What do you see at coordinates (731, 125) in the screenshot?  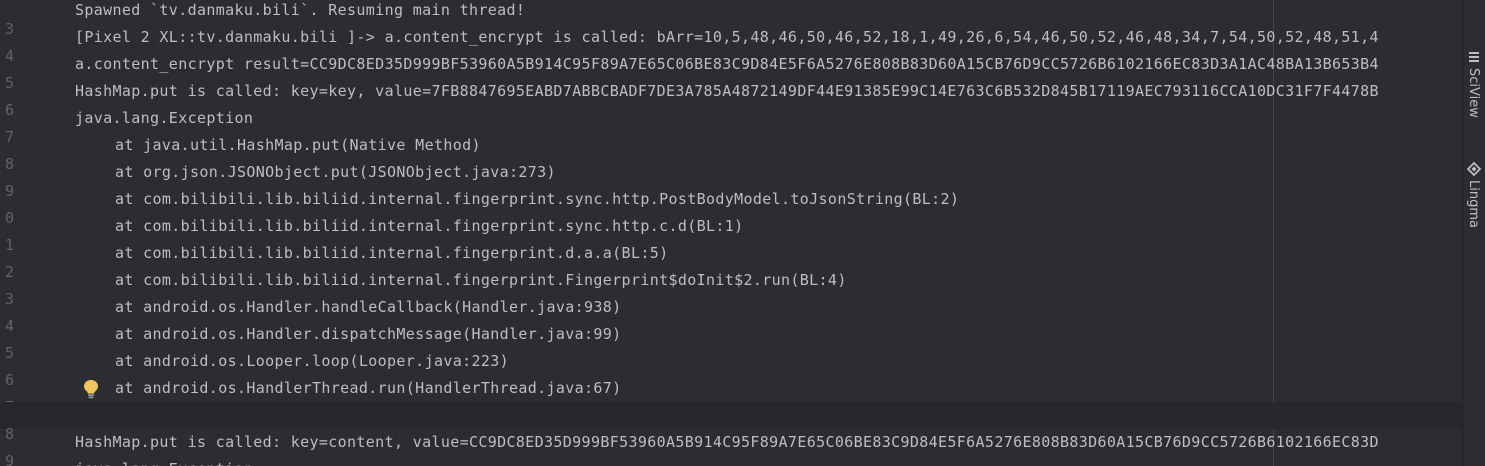 I see `console-line: 7 java.lang.Exception` at bounding box center [731, 125].